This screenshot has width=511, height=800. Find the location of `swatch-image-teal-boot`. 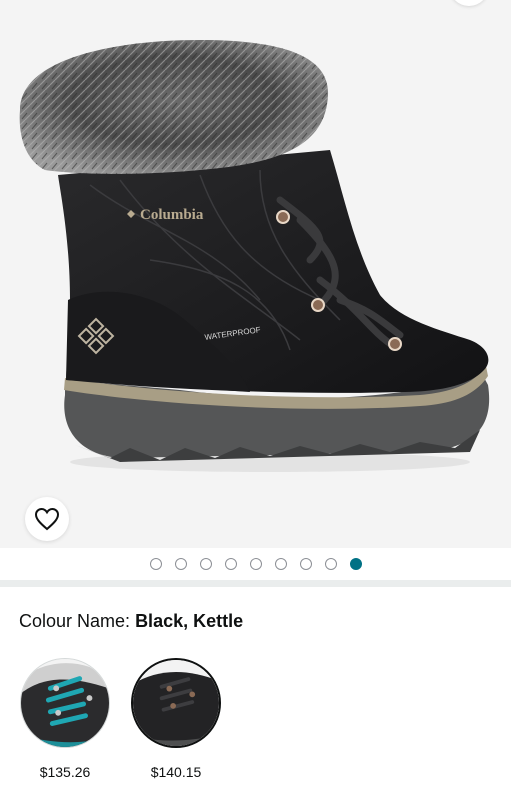

swatch-image-teal-boot is located at coordinates (65, 703).